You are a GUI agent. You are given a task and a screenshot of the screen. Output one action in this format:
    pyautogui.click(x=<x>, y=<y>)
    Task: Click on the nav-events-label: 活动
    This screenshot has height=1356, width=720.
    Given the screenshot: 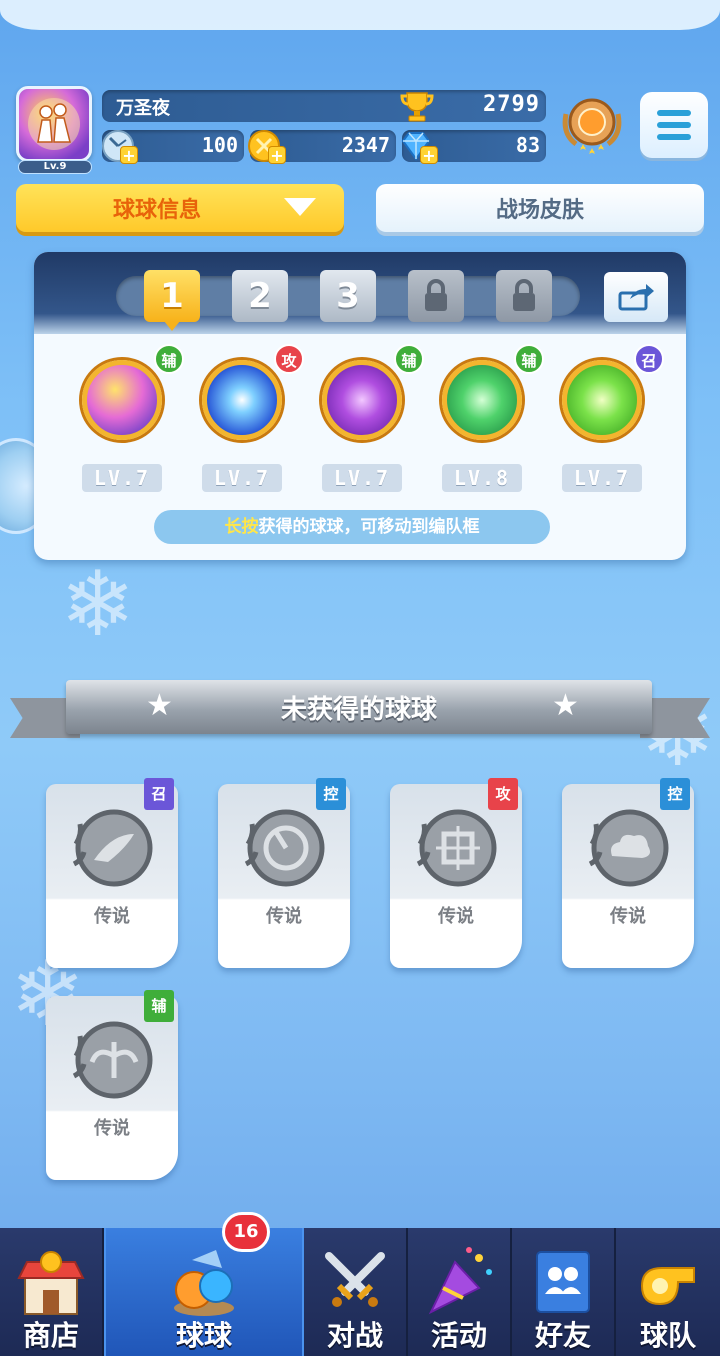 What is the action you would take?
    pyautogui.click(x=458, y=1335)
    